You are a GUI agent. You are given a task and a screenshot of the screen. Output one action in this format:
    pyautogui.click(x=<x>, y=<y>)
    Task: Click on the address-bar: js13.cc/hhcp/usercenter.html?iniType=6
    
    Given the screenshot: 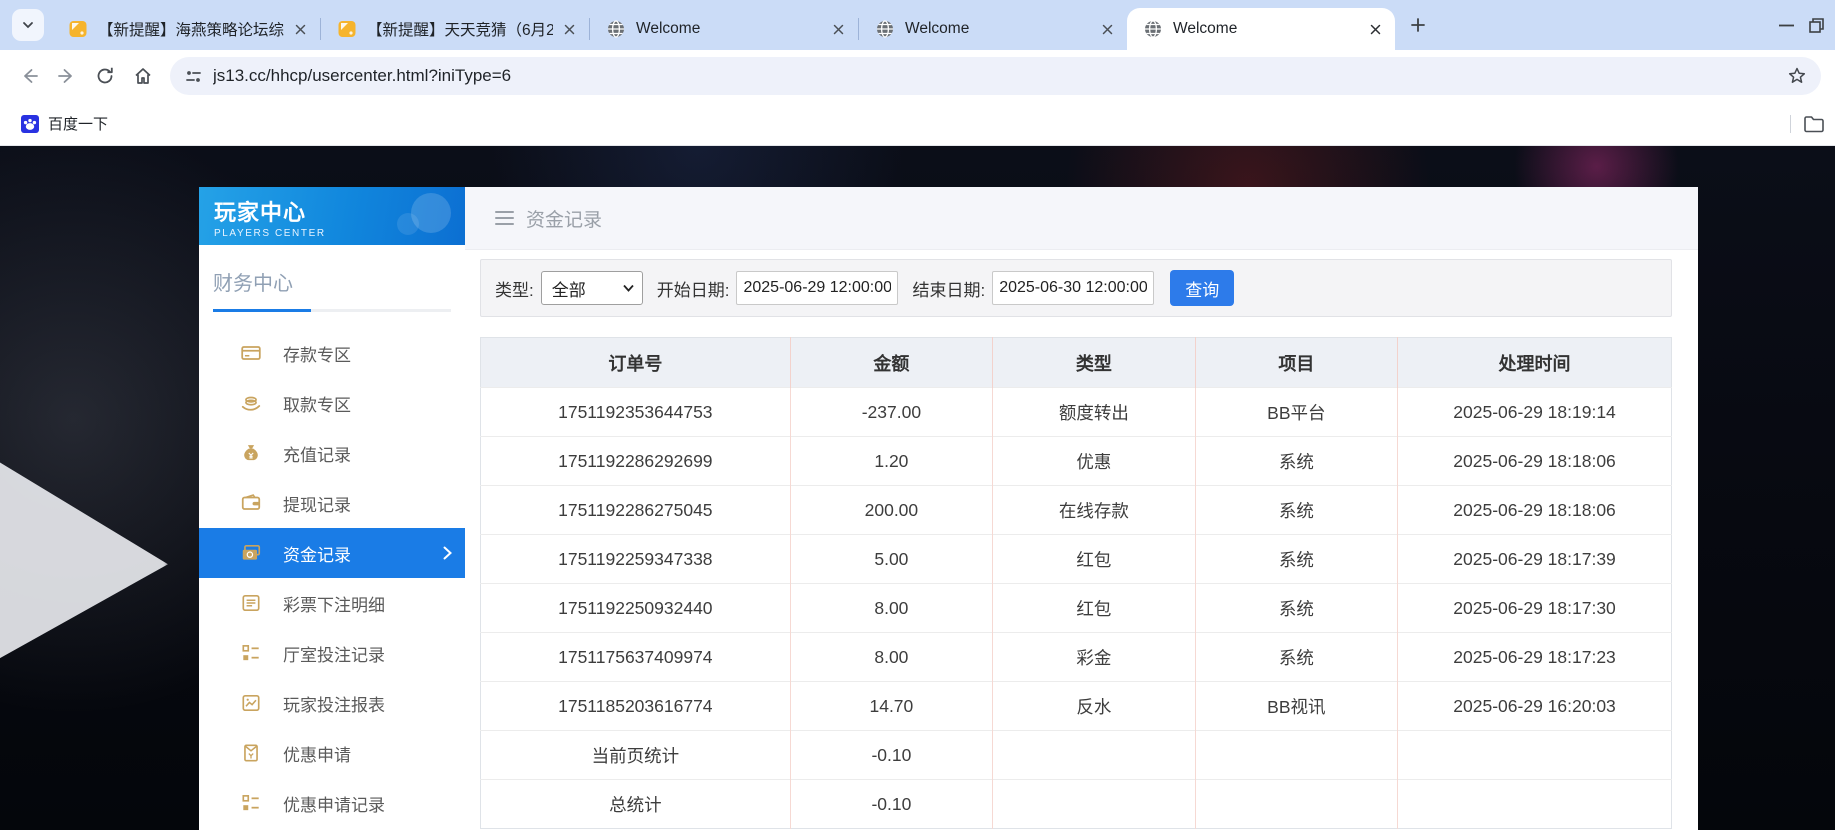 What is the action you would take?
    pyautogui.click(x=995, y=76)
    